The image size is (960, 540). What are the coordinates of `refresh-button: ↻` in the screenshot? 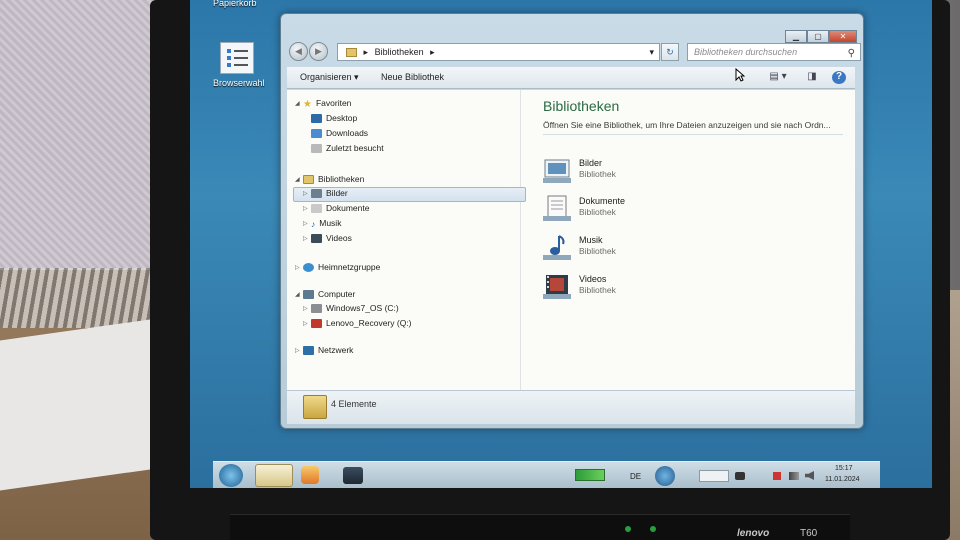 It's located at (670, 52).